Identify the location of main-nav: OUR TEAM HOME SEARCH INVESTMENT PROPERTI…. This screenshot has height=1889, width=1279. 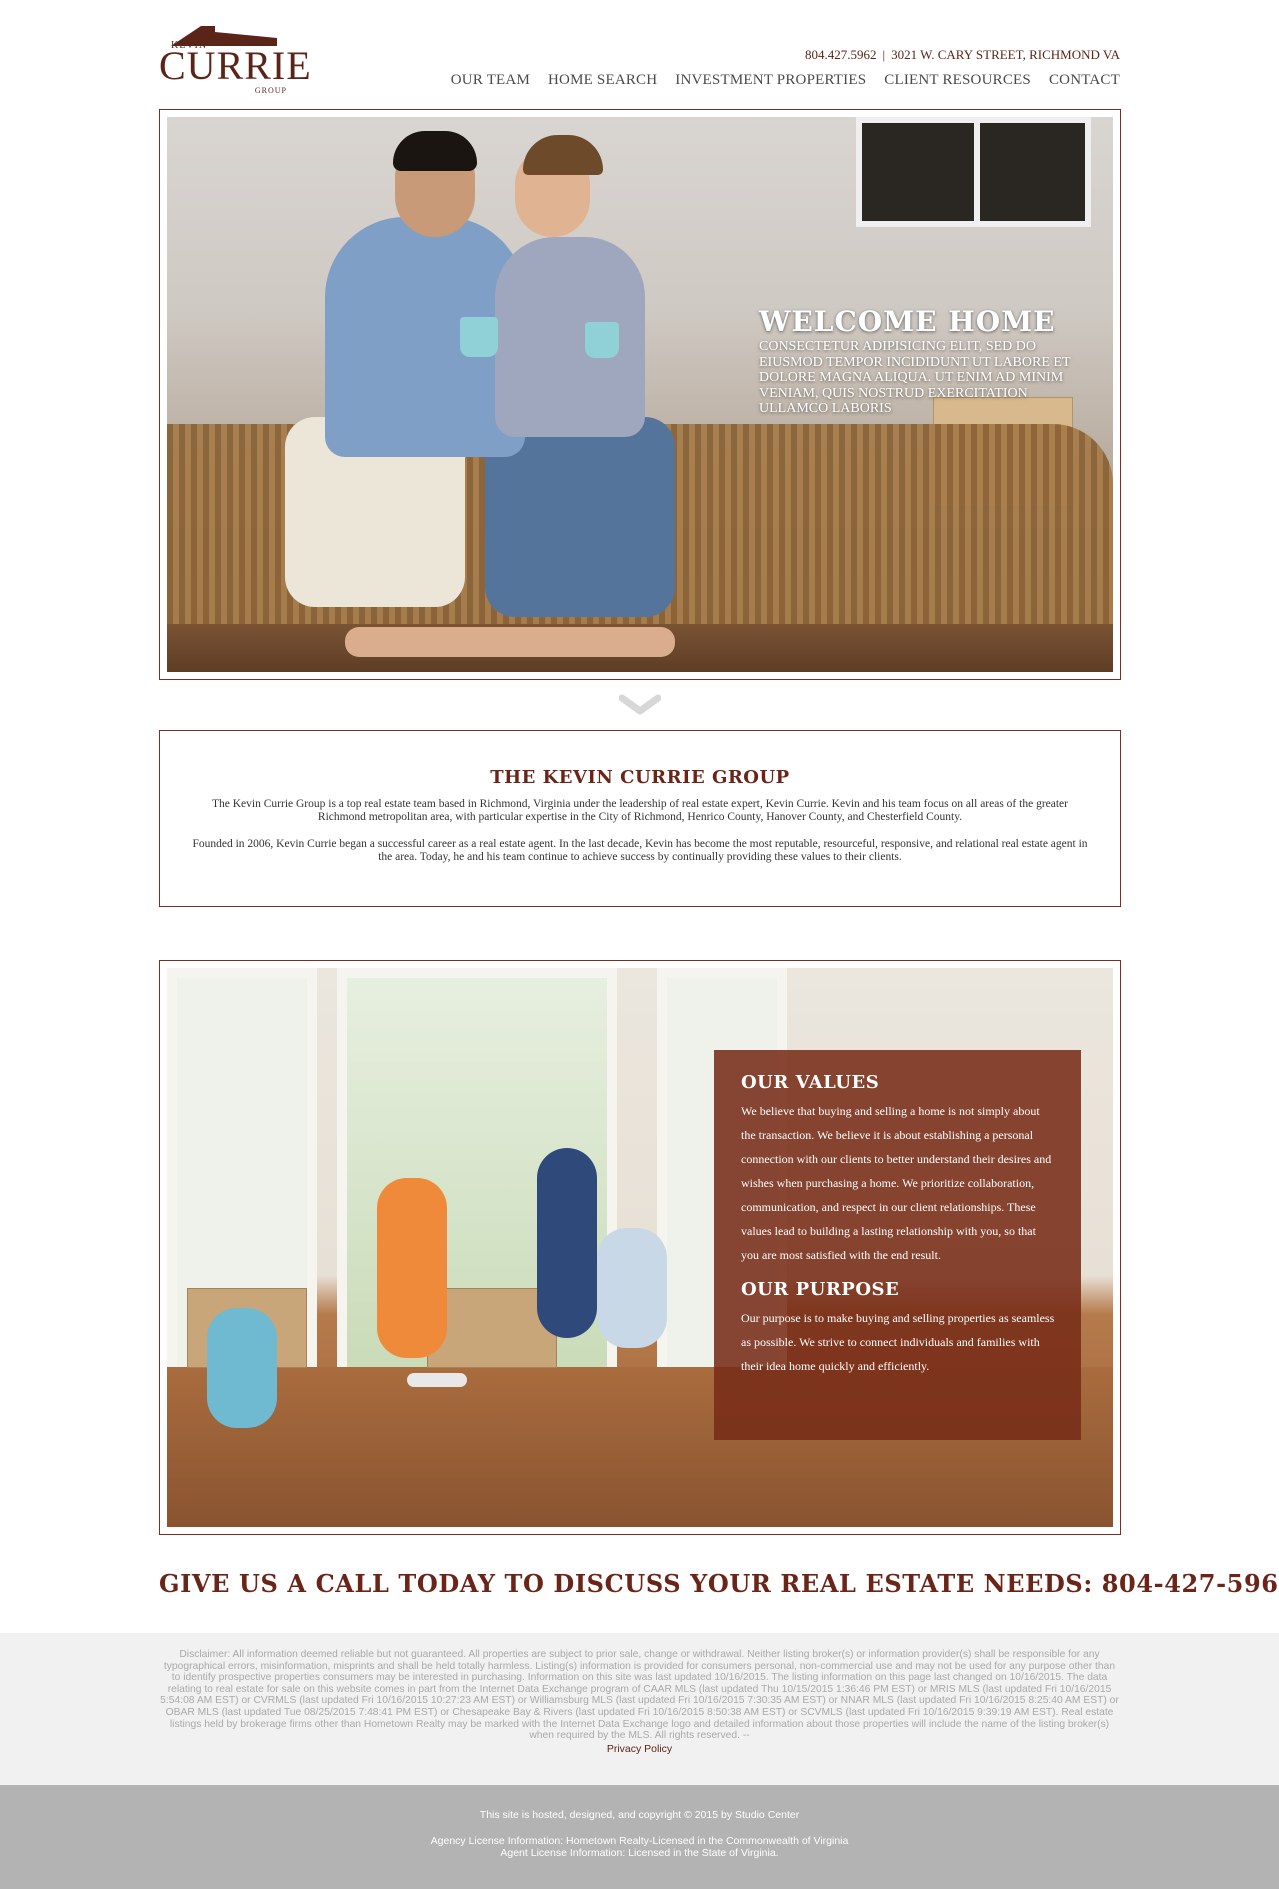
(785, 80).